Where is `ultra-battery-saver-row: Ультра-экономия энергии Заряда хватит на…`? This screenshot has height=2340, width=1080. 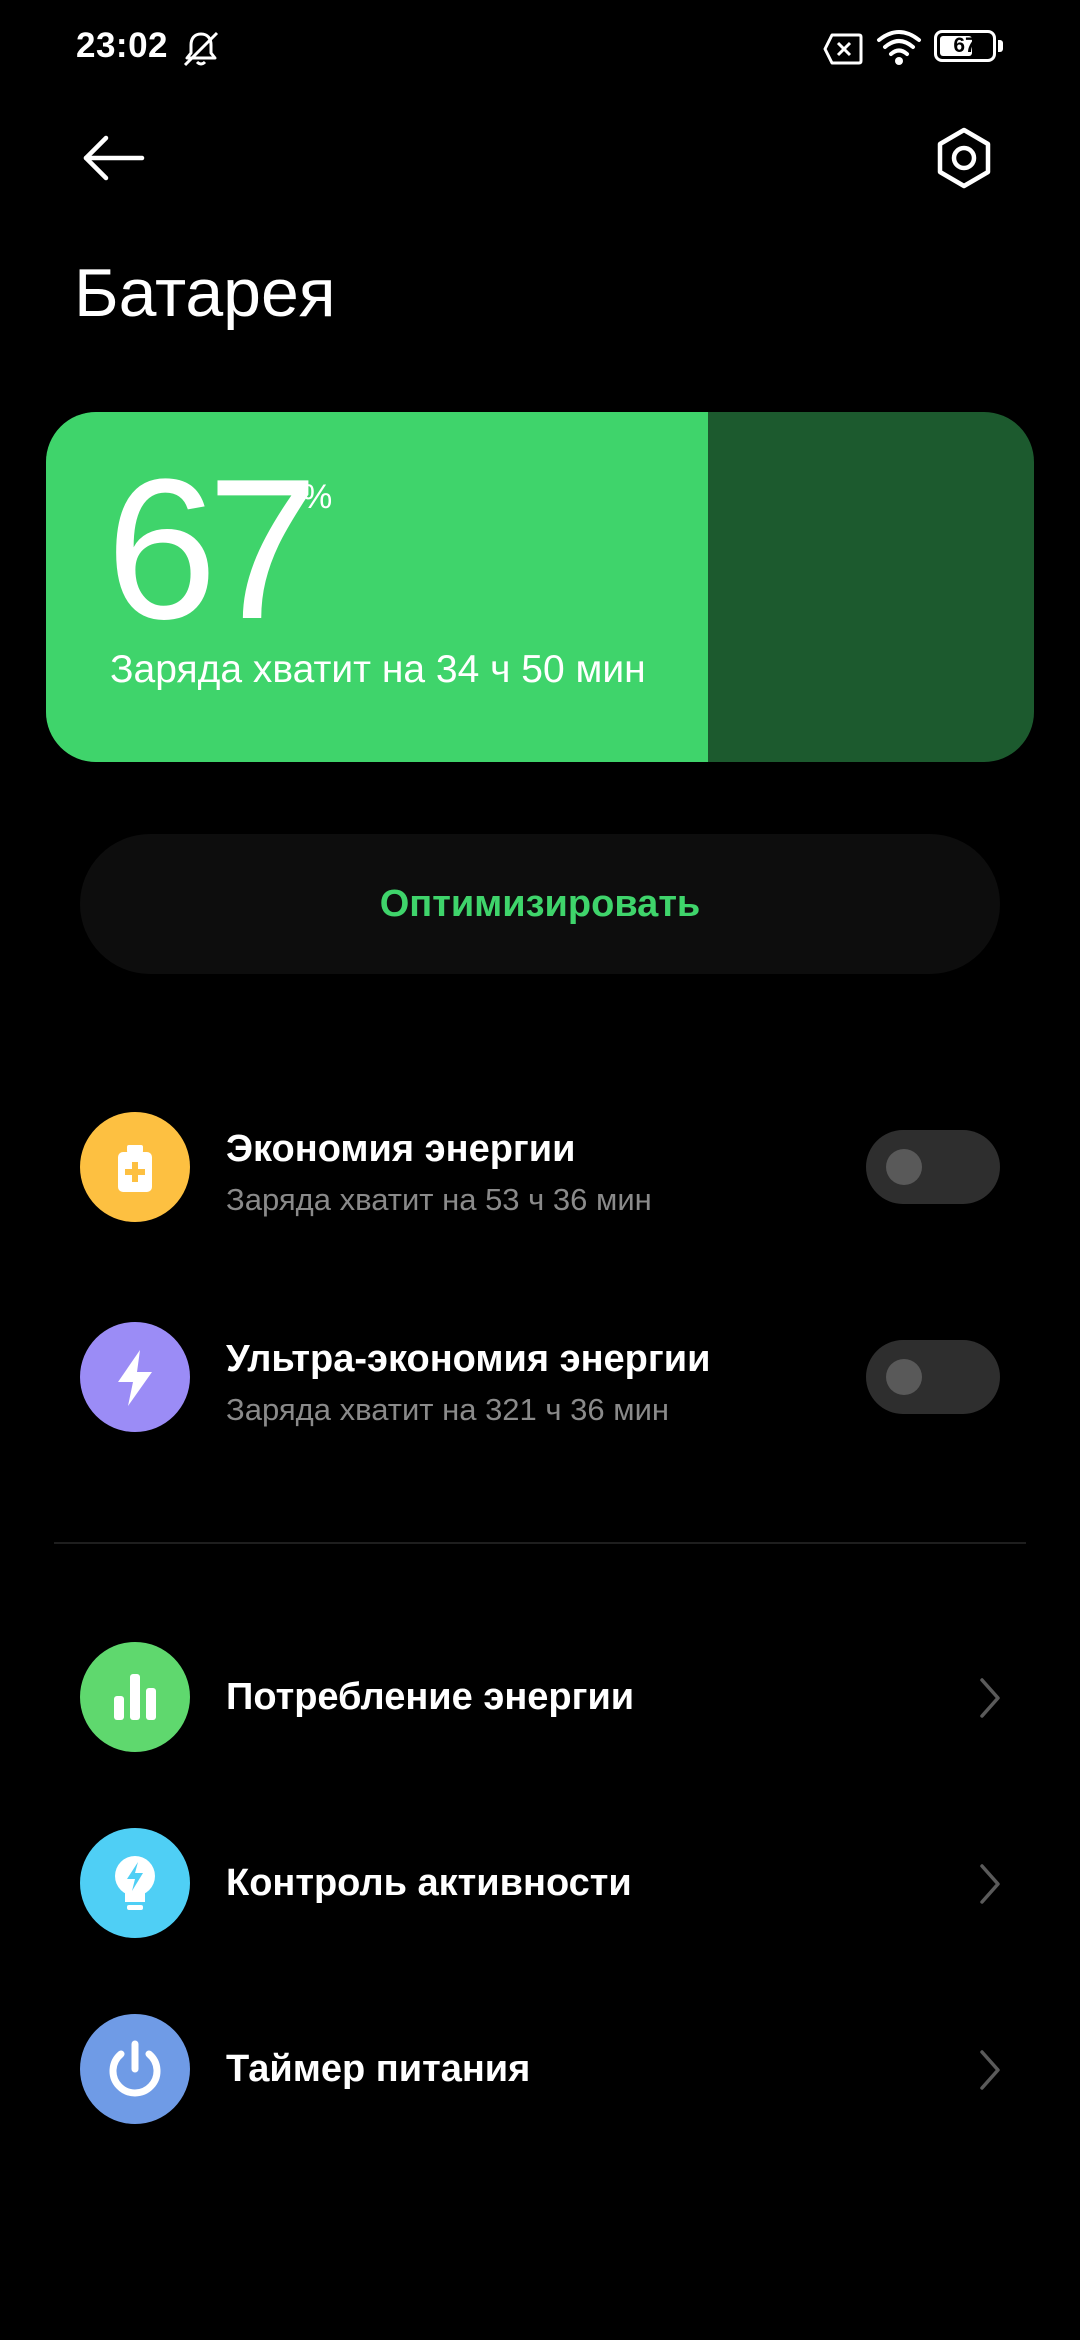
ultra-battery-saver-row: Ультра-экономия энергии Заряда хватит на… is located at coordinates (540, 1377).